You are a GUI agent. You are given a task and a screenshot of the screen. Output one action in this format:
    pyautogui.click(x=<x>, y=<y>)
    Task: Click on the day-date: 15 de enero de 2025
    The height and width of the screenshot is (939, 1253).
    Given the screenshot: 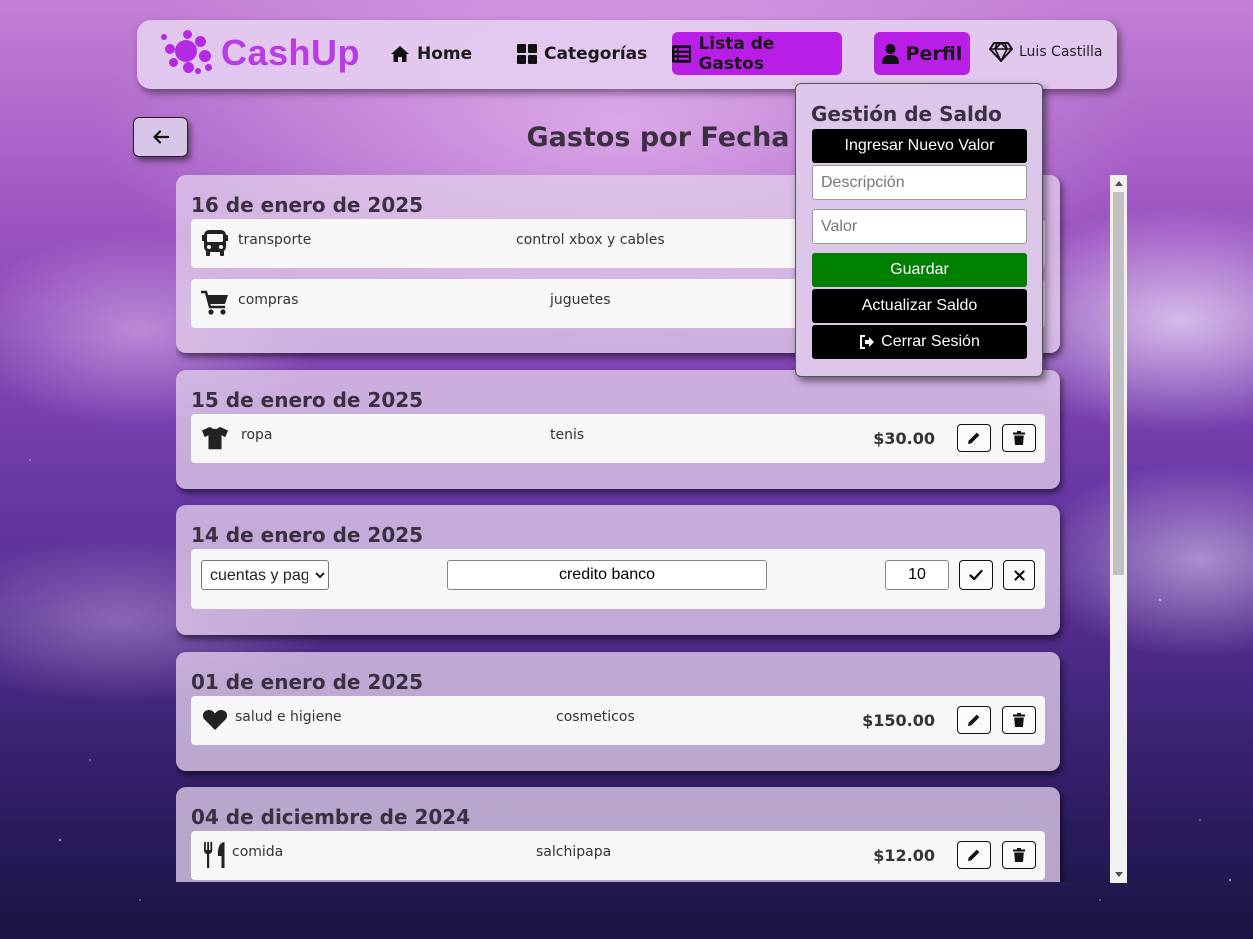 What is the action you would take?
    pyautogui.click(x=307, y=400)
    